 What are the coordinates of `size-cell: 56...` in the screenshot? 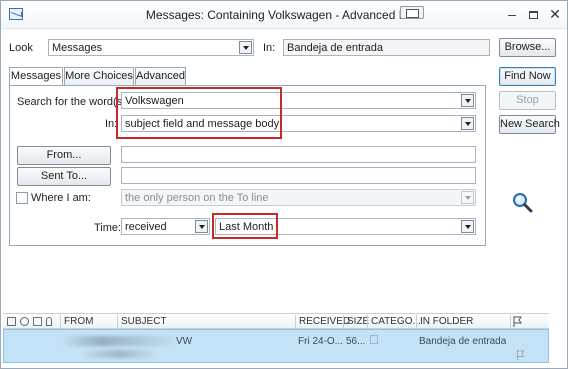 It's located at (356, 341).